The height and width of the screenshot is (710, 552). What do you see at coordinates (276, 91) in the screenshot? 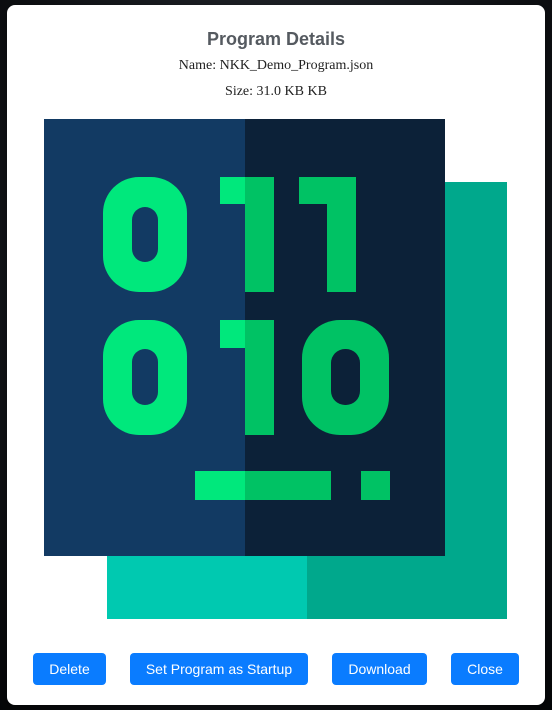
I see `program-size: Size: 31.0 KB KB` at bounding box center [276, 91].